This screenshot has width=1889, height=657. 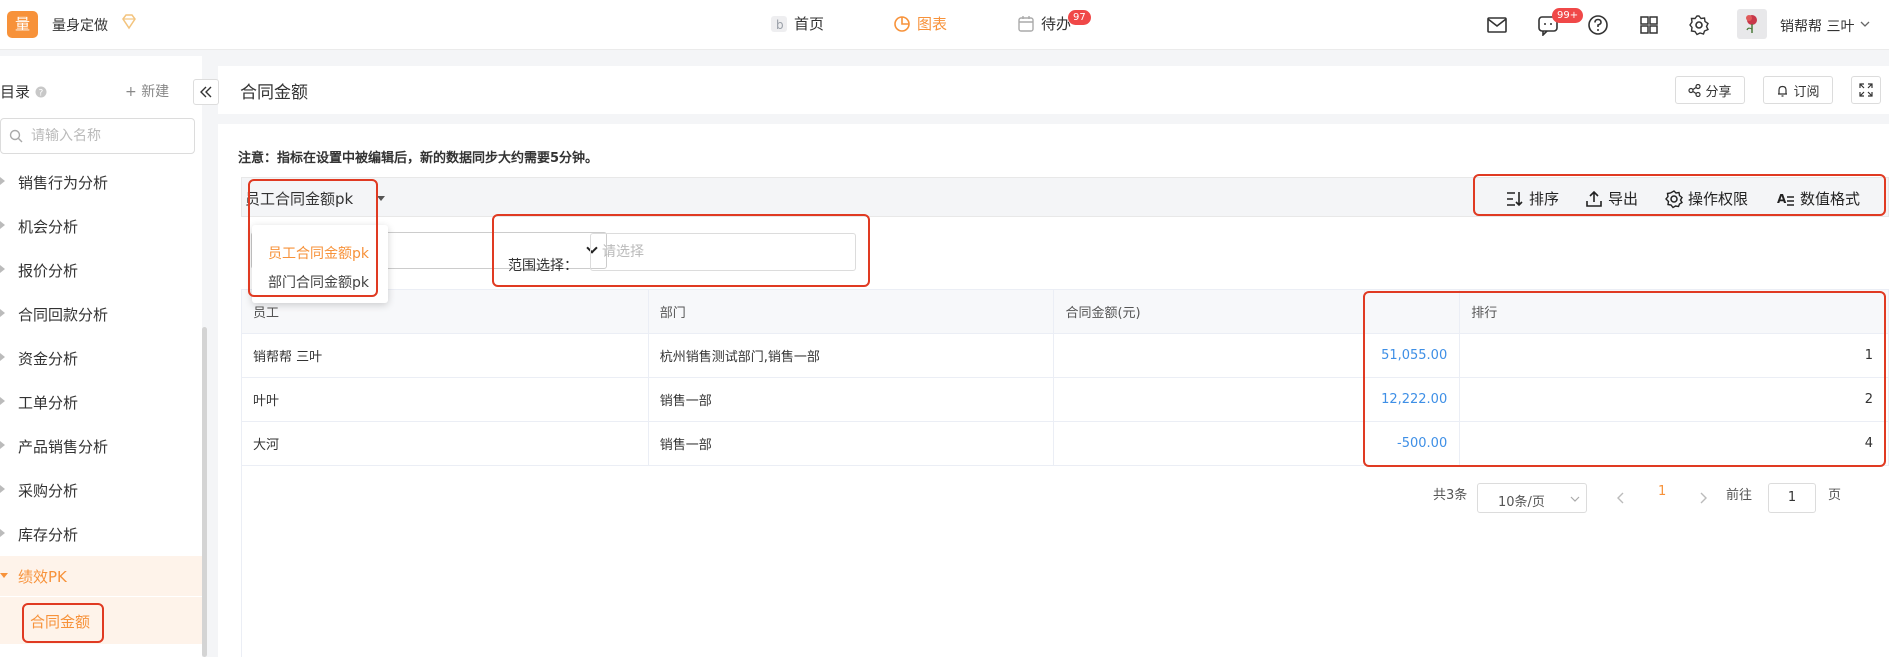 I want to click on sidebar-search, so click(x=97, y=136).